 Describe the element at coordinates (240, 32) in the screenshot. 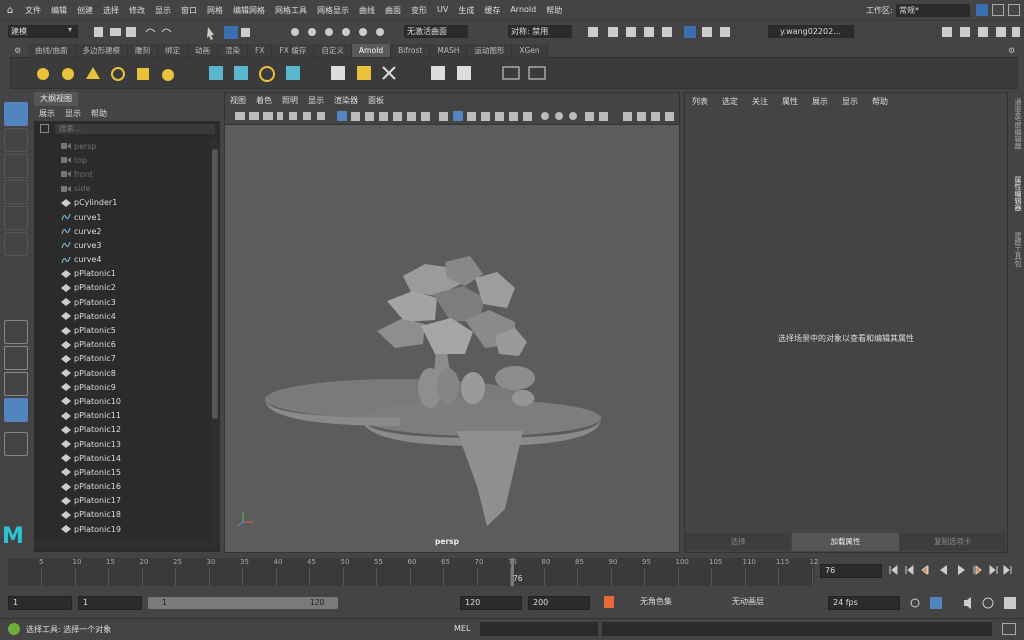

I see `toolbar-icons-left` at that location.